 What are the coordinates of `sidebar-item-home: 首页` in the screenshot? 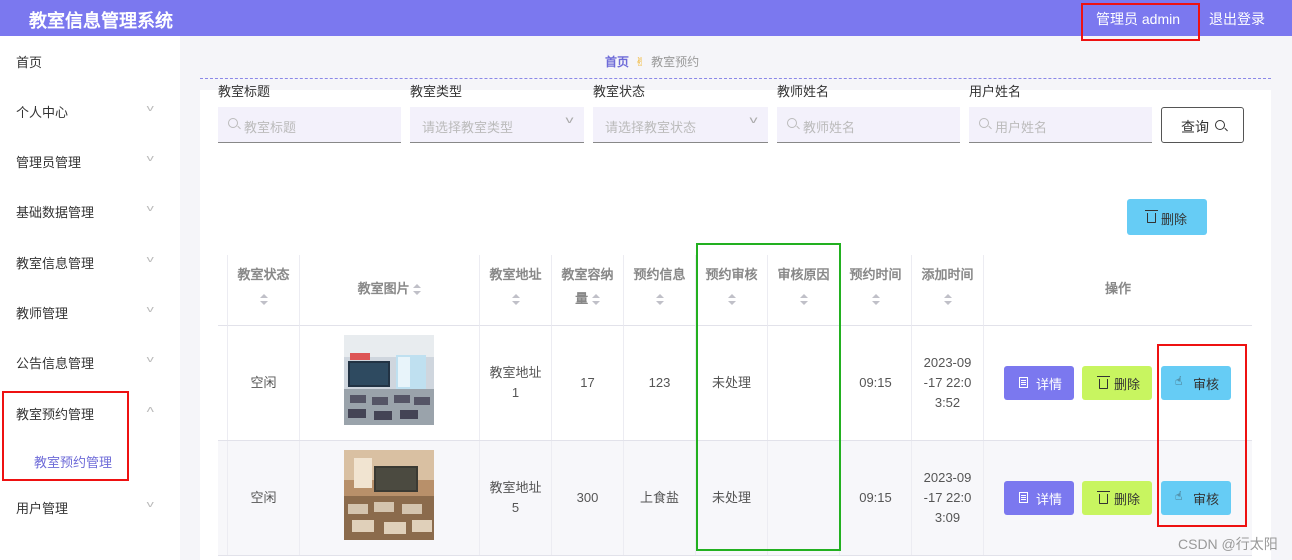 It's located at (90, 61).